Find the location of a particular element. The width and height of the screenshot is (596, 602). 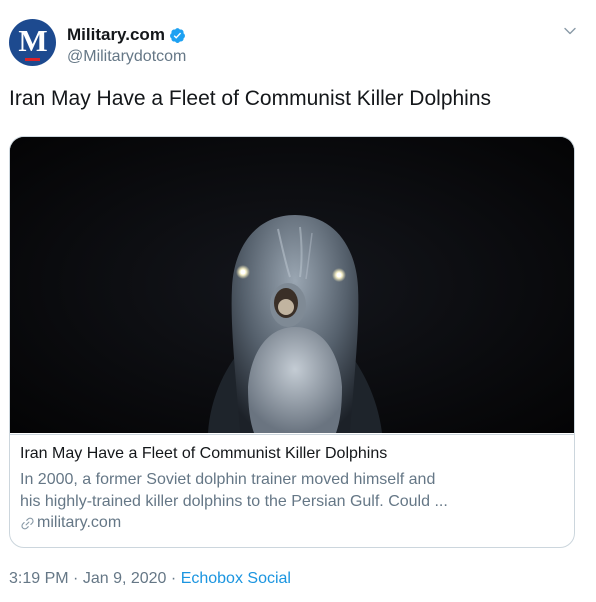

author-name-row: Military.com is located at coordinates (126, 35).